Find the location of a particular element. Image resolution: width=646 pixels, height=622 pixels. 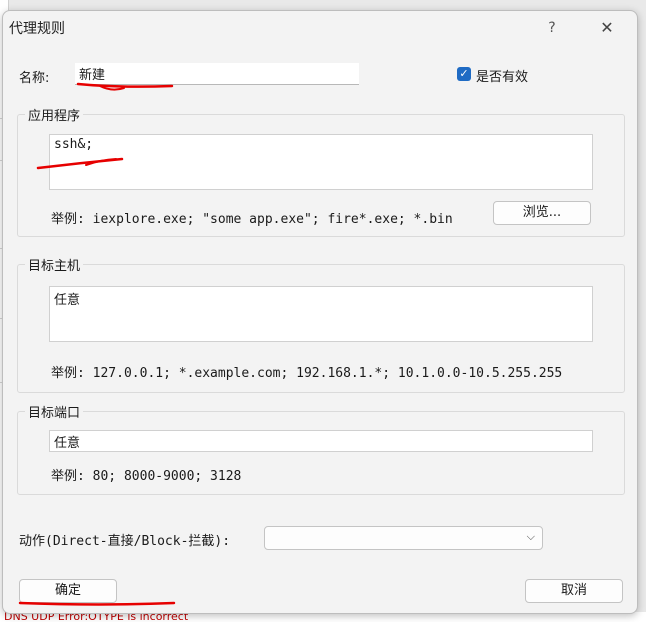

action-select: ⌵ is located at coordinates (403, 538).